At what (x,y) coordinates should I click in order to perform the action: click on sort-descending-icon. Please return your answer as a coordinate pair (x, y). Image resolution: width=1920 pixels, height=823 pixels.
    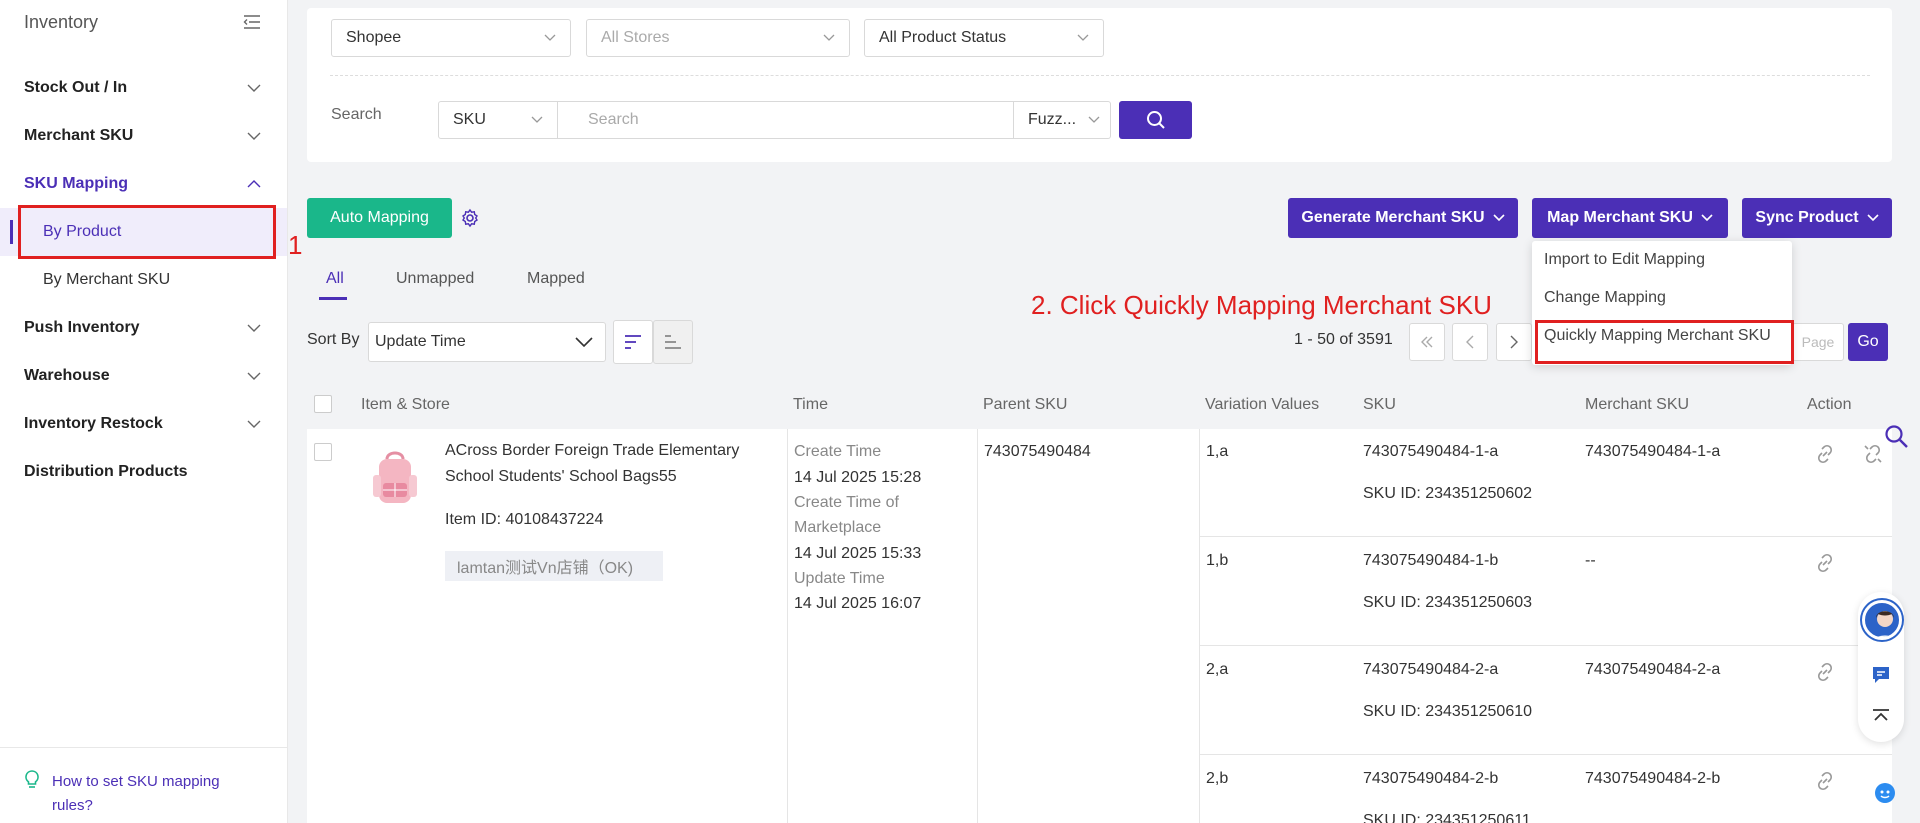
    Looking at the image, I should click on (633, 342).